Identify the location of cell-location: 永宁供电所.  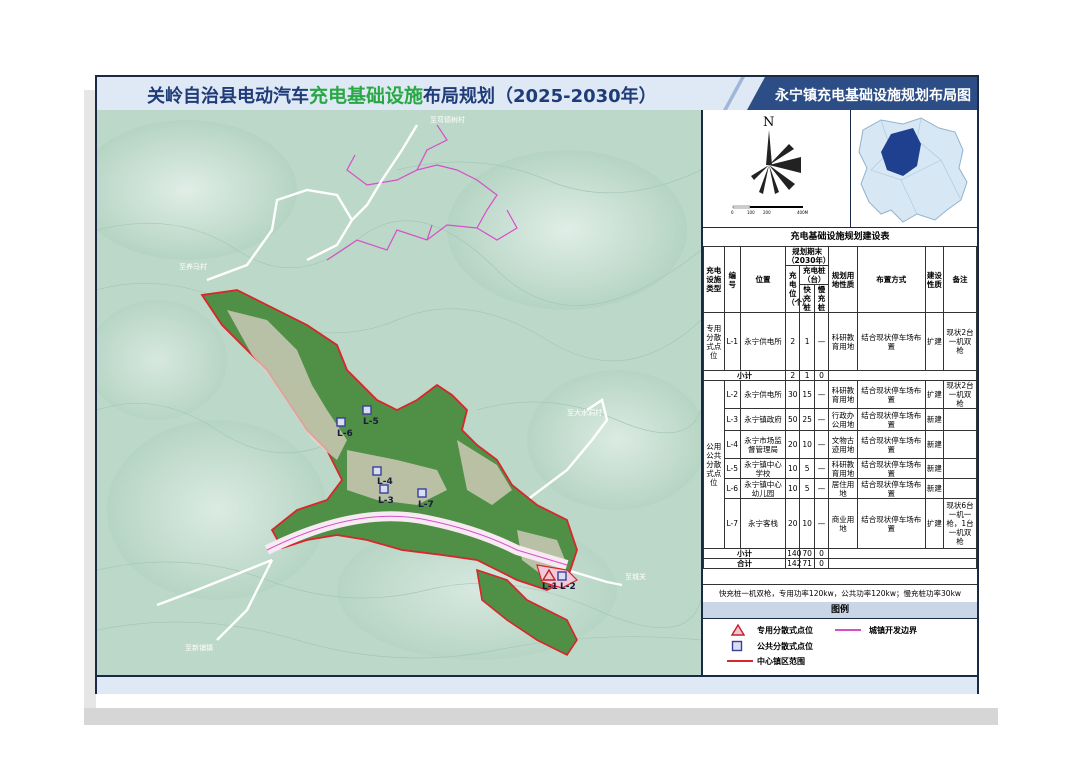
(763, 394).